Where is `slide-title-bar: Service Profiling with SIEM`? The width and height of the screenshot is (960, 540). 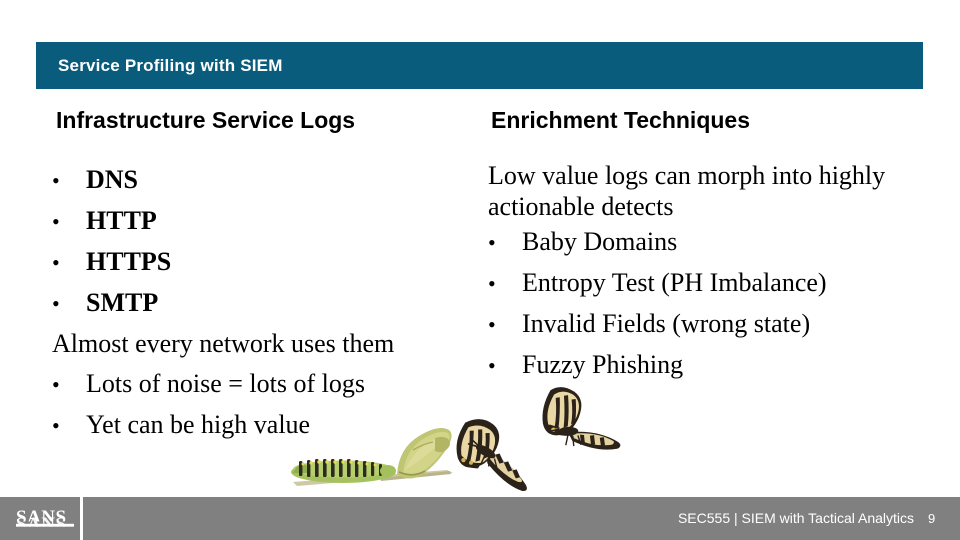
slide-title-bar: Service Profiling with SIEM is located at coordinates (479, 65).